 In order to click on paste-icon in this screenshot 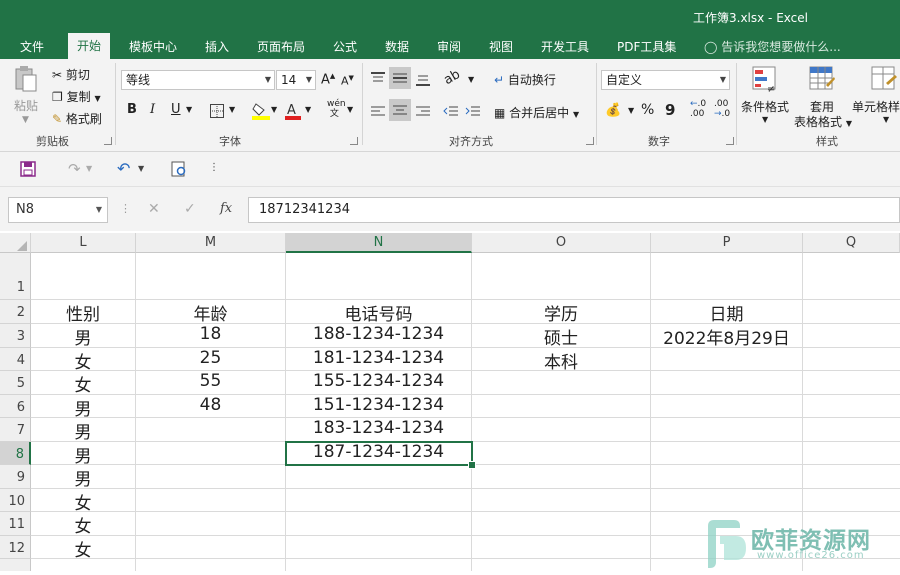, I will do `click(26, 79)`.